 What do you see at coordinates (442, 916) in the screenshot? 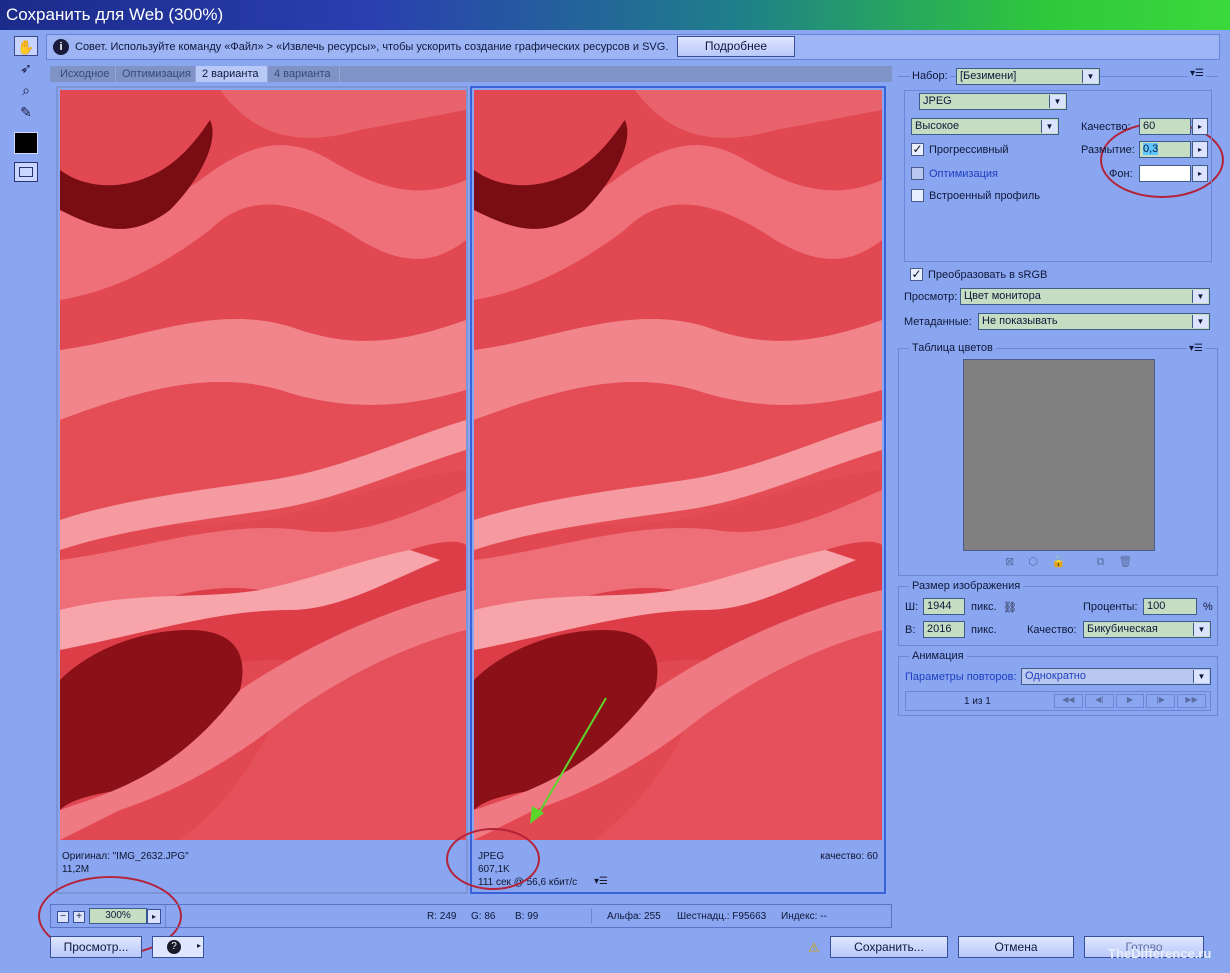
I see `red-value: R: 249` at bounding box center [442, 916].